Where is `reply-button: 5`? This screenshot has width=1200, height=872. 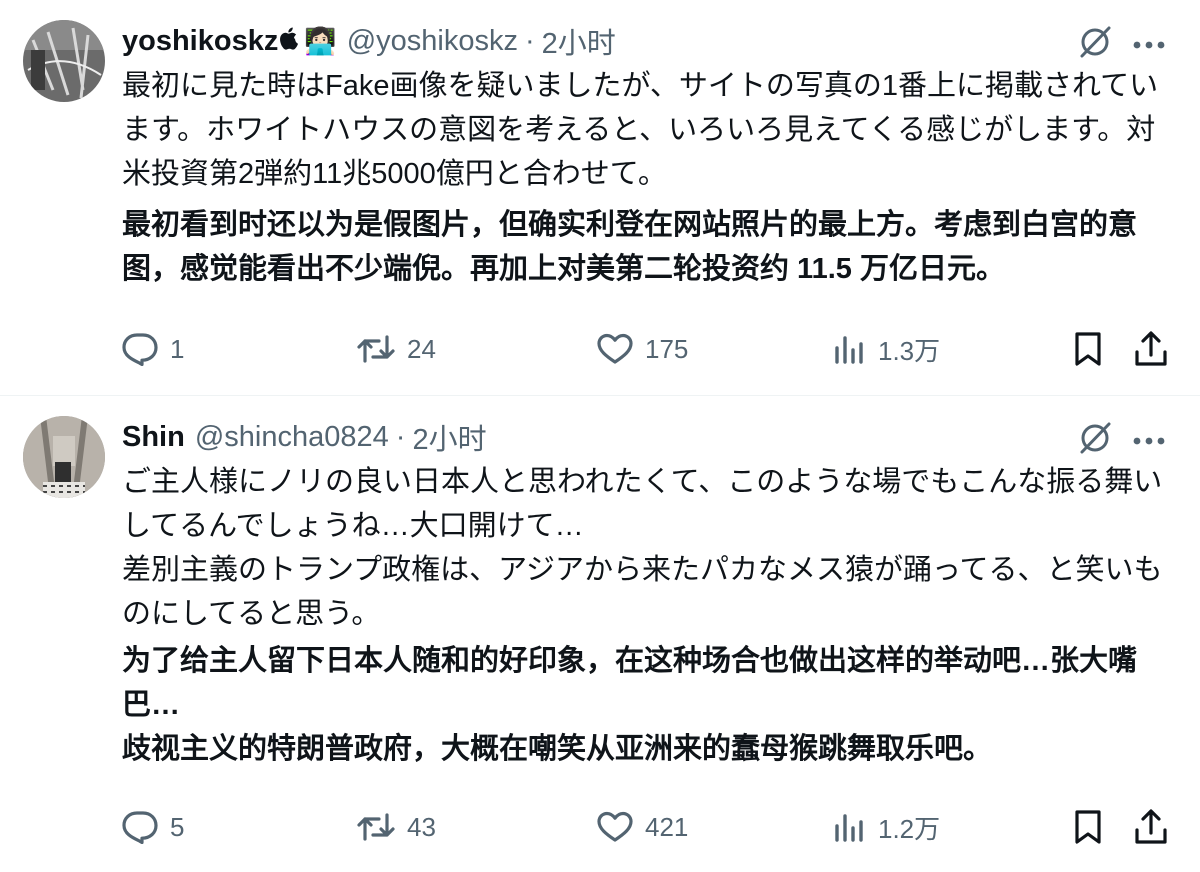 reply-button: 5 is located at coordinates (153, 827).